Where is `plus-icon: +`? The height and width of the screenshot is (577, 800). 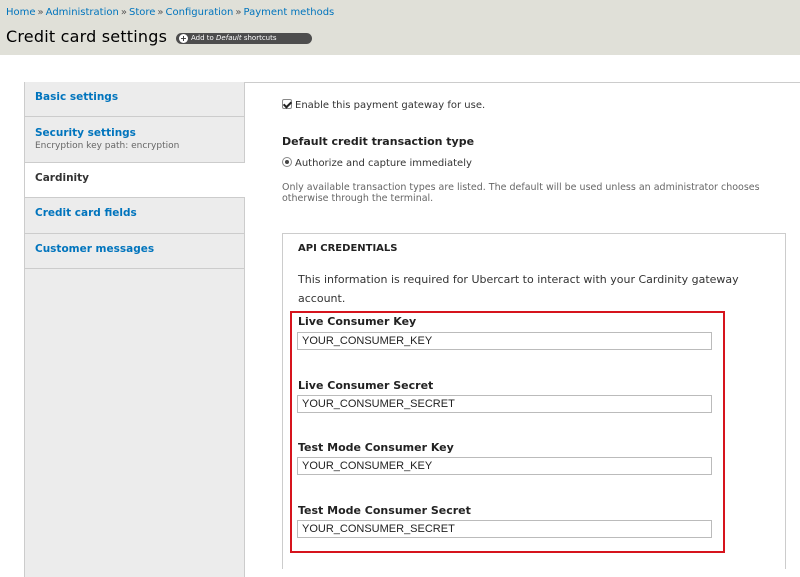 plus-icon: + is located at coordinates (183, 38).